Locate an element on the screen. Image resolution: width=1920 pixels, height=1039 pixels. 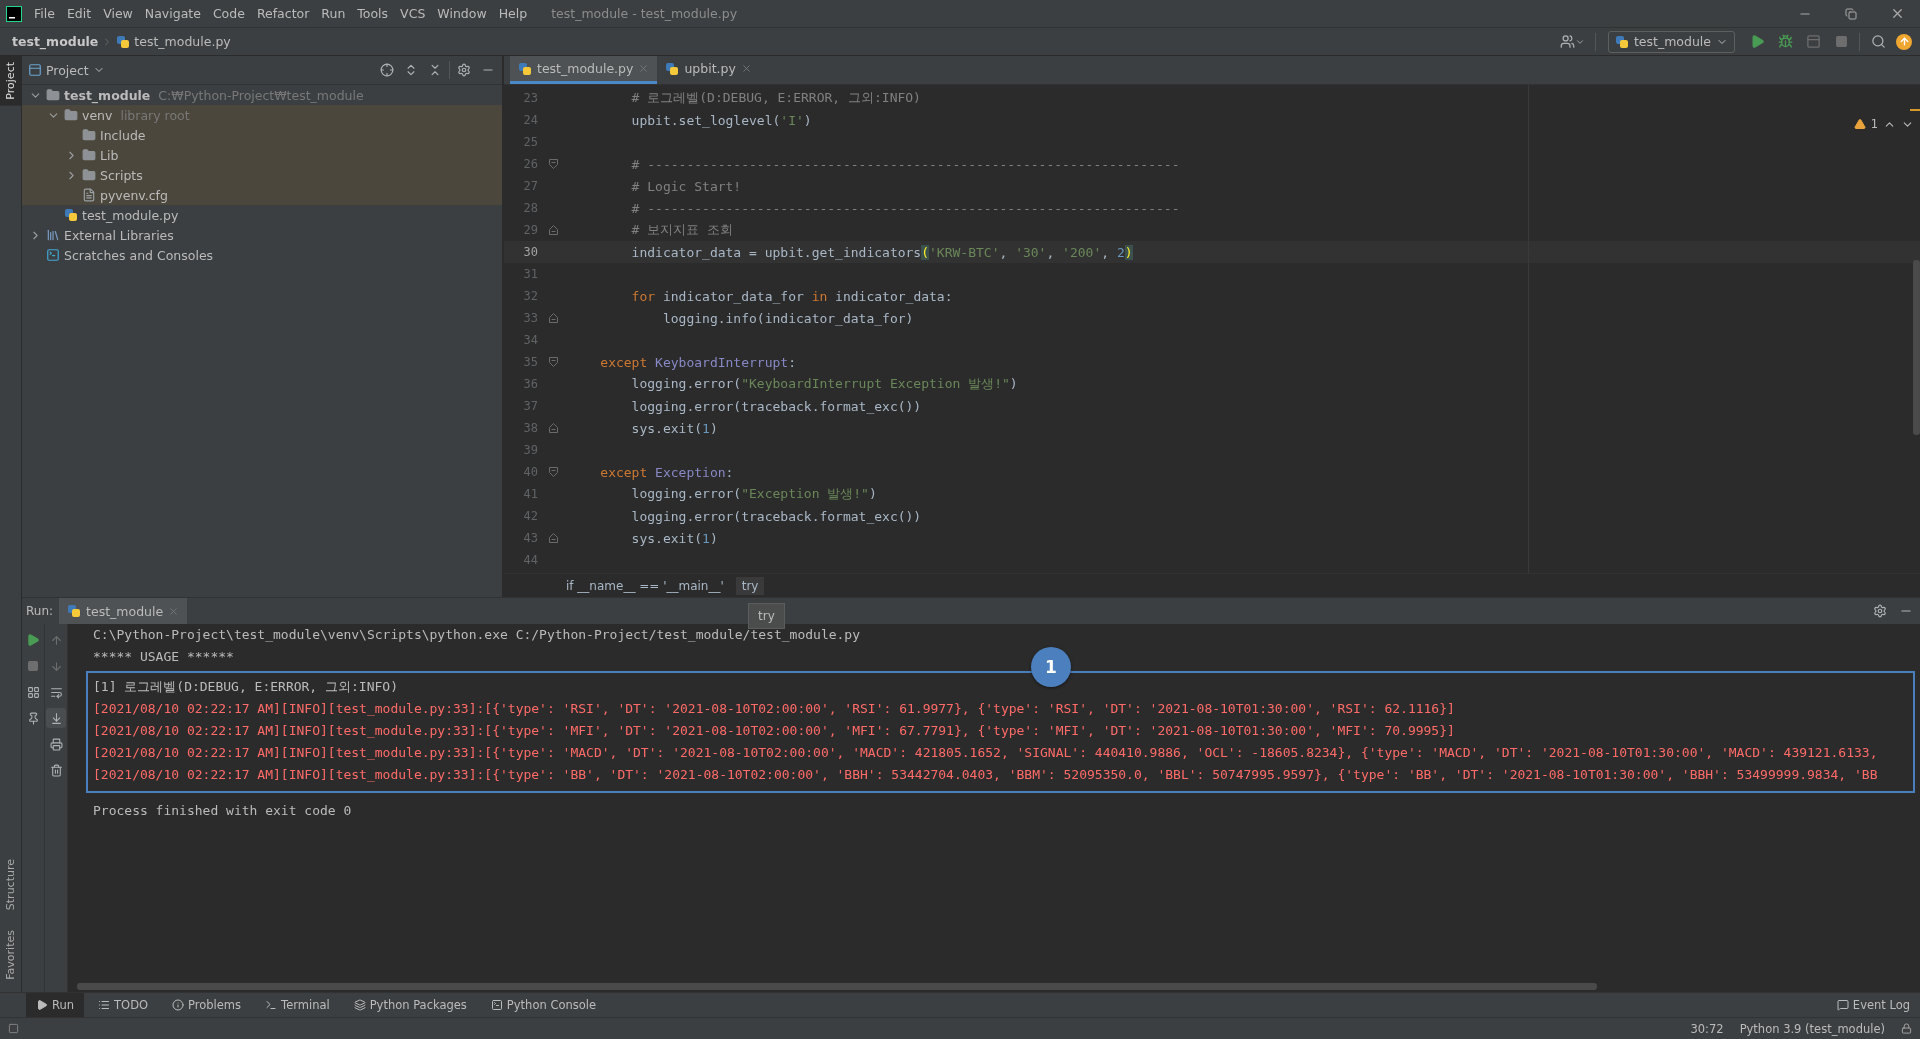
menu-item: VCS is located at coordinates (413, 13).